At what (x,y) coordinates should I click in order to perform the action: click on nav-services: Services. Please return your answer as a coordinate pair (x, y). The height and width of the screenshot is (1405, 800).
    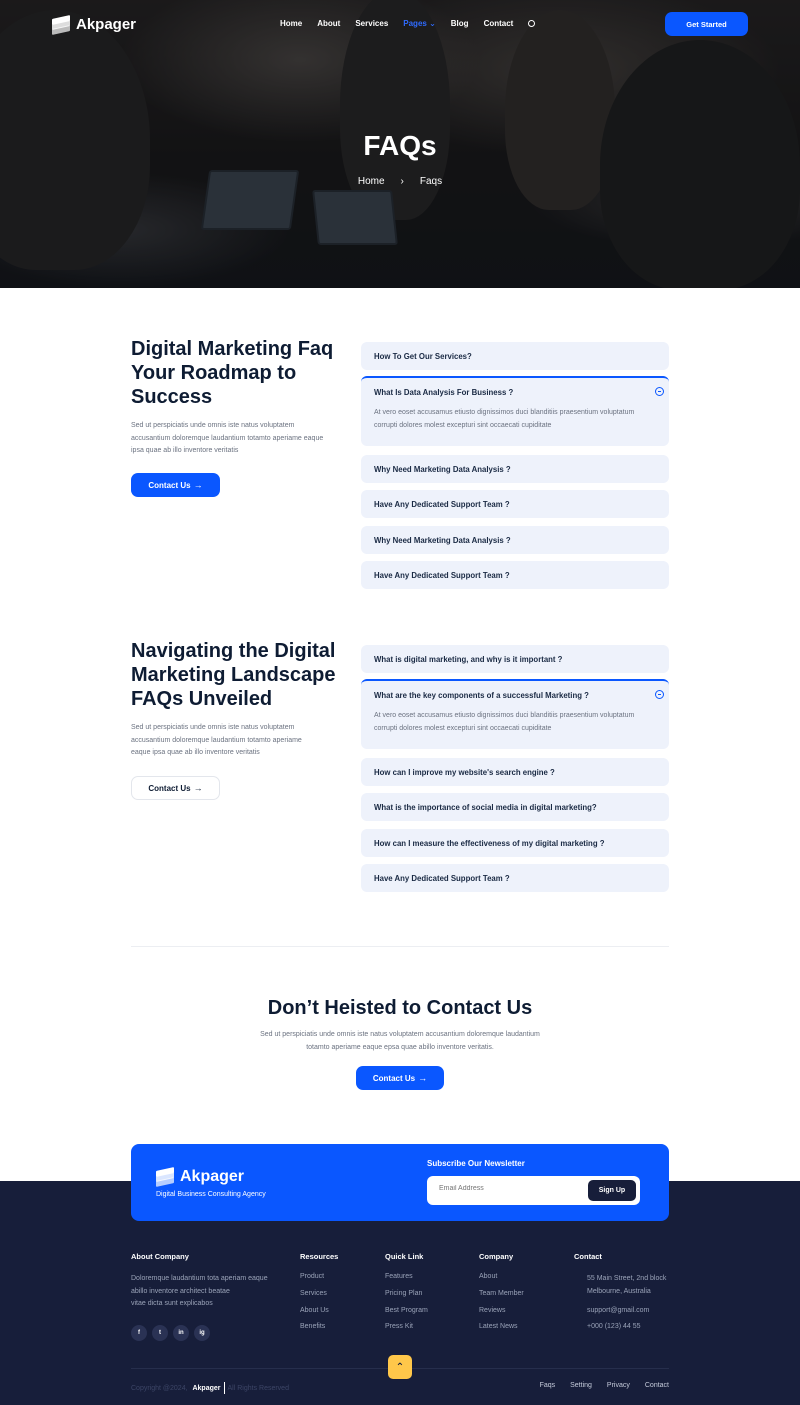
    Looking at the image, I should click on (371, 23).